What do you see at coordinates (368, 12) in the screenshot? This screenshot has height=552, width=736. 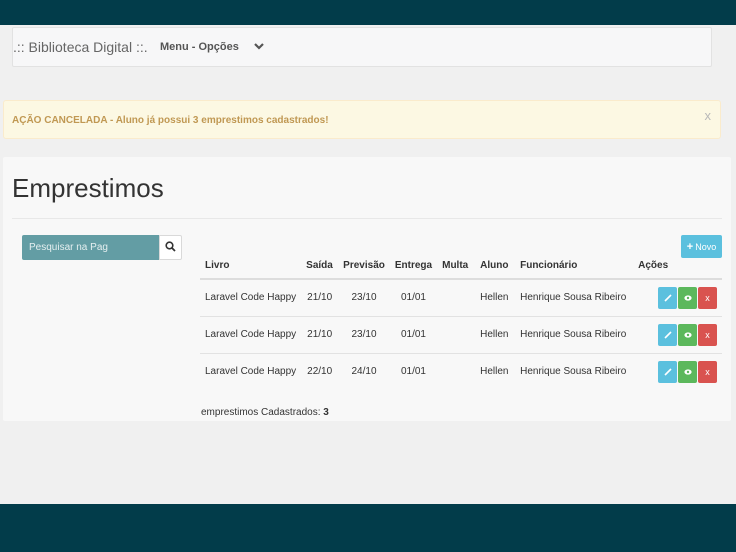 I see `top-bar` at bounding box center [368, 12].